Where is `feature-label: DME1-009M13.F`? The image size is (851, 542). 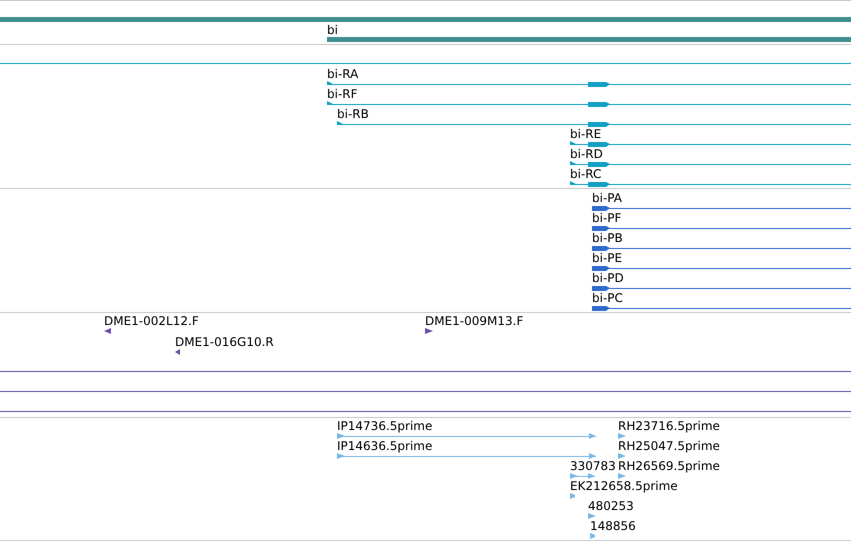
feature-label: DME1-009M13.F is located at coordinates (474, 321).